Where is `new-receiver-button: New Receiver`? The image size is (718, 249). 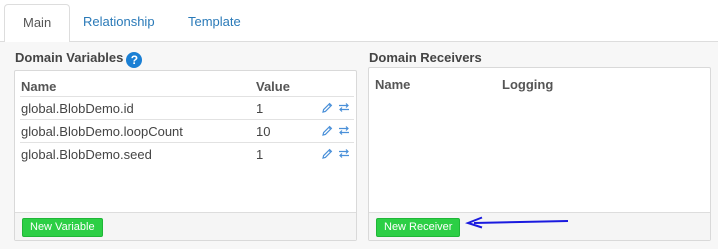 new-receiver-button: New Receiver is located at coordinates (418, 227).